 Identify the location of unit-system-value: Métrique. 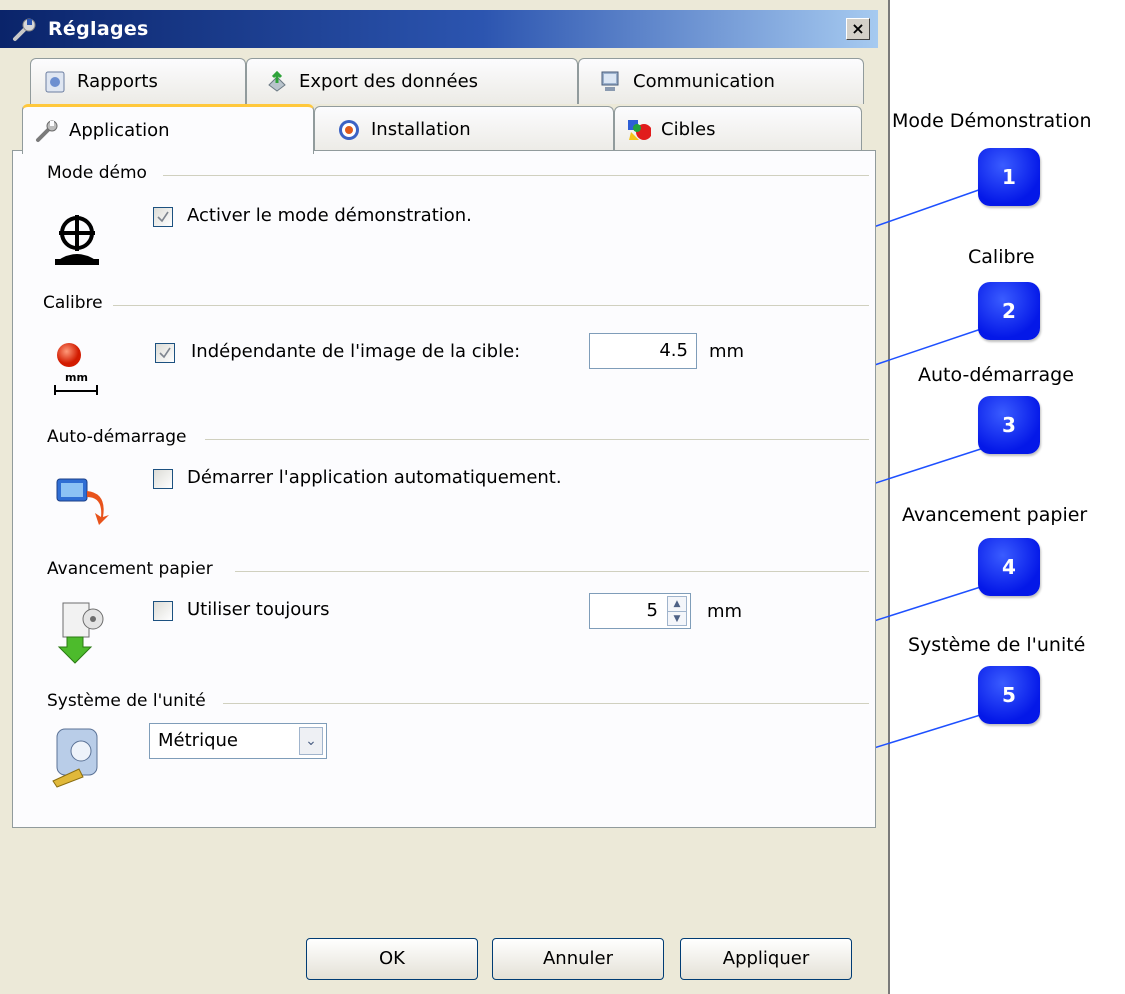
(198, 740).